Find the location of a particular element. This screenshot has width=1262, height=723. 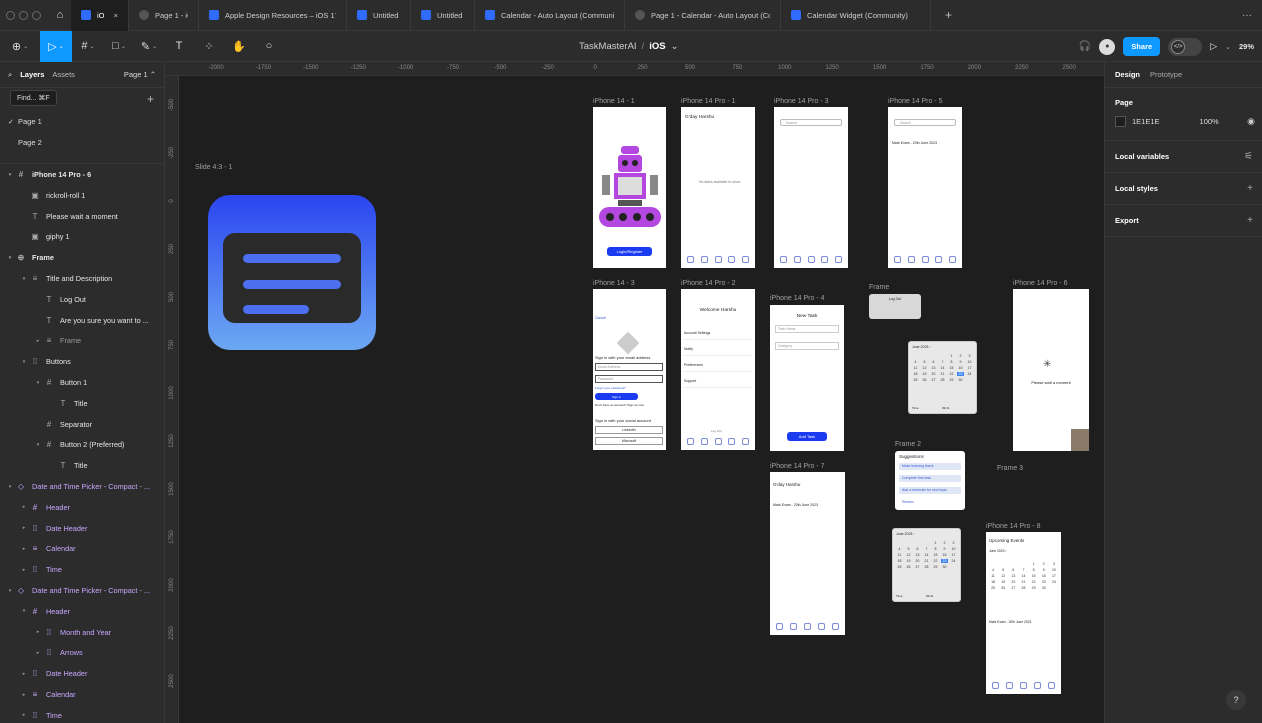

tab-item: Page 1 - Calendar - Auto Layout (Com is located at coordinates (703, 15).